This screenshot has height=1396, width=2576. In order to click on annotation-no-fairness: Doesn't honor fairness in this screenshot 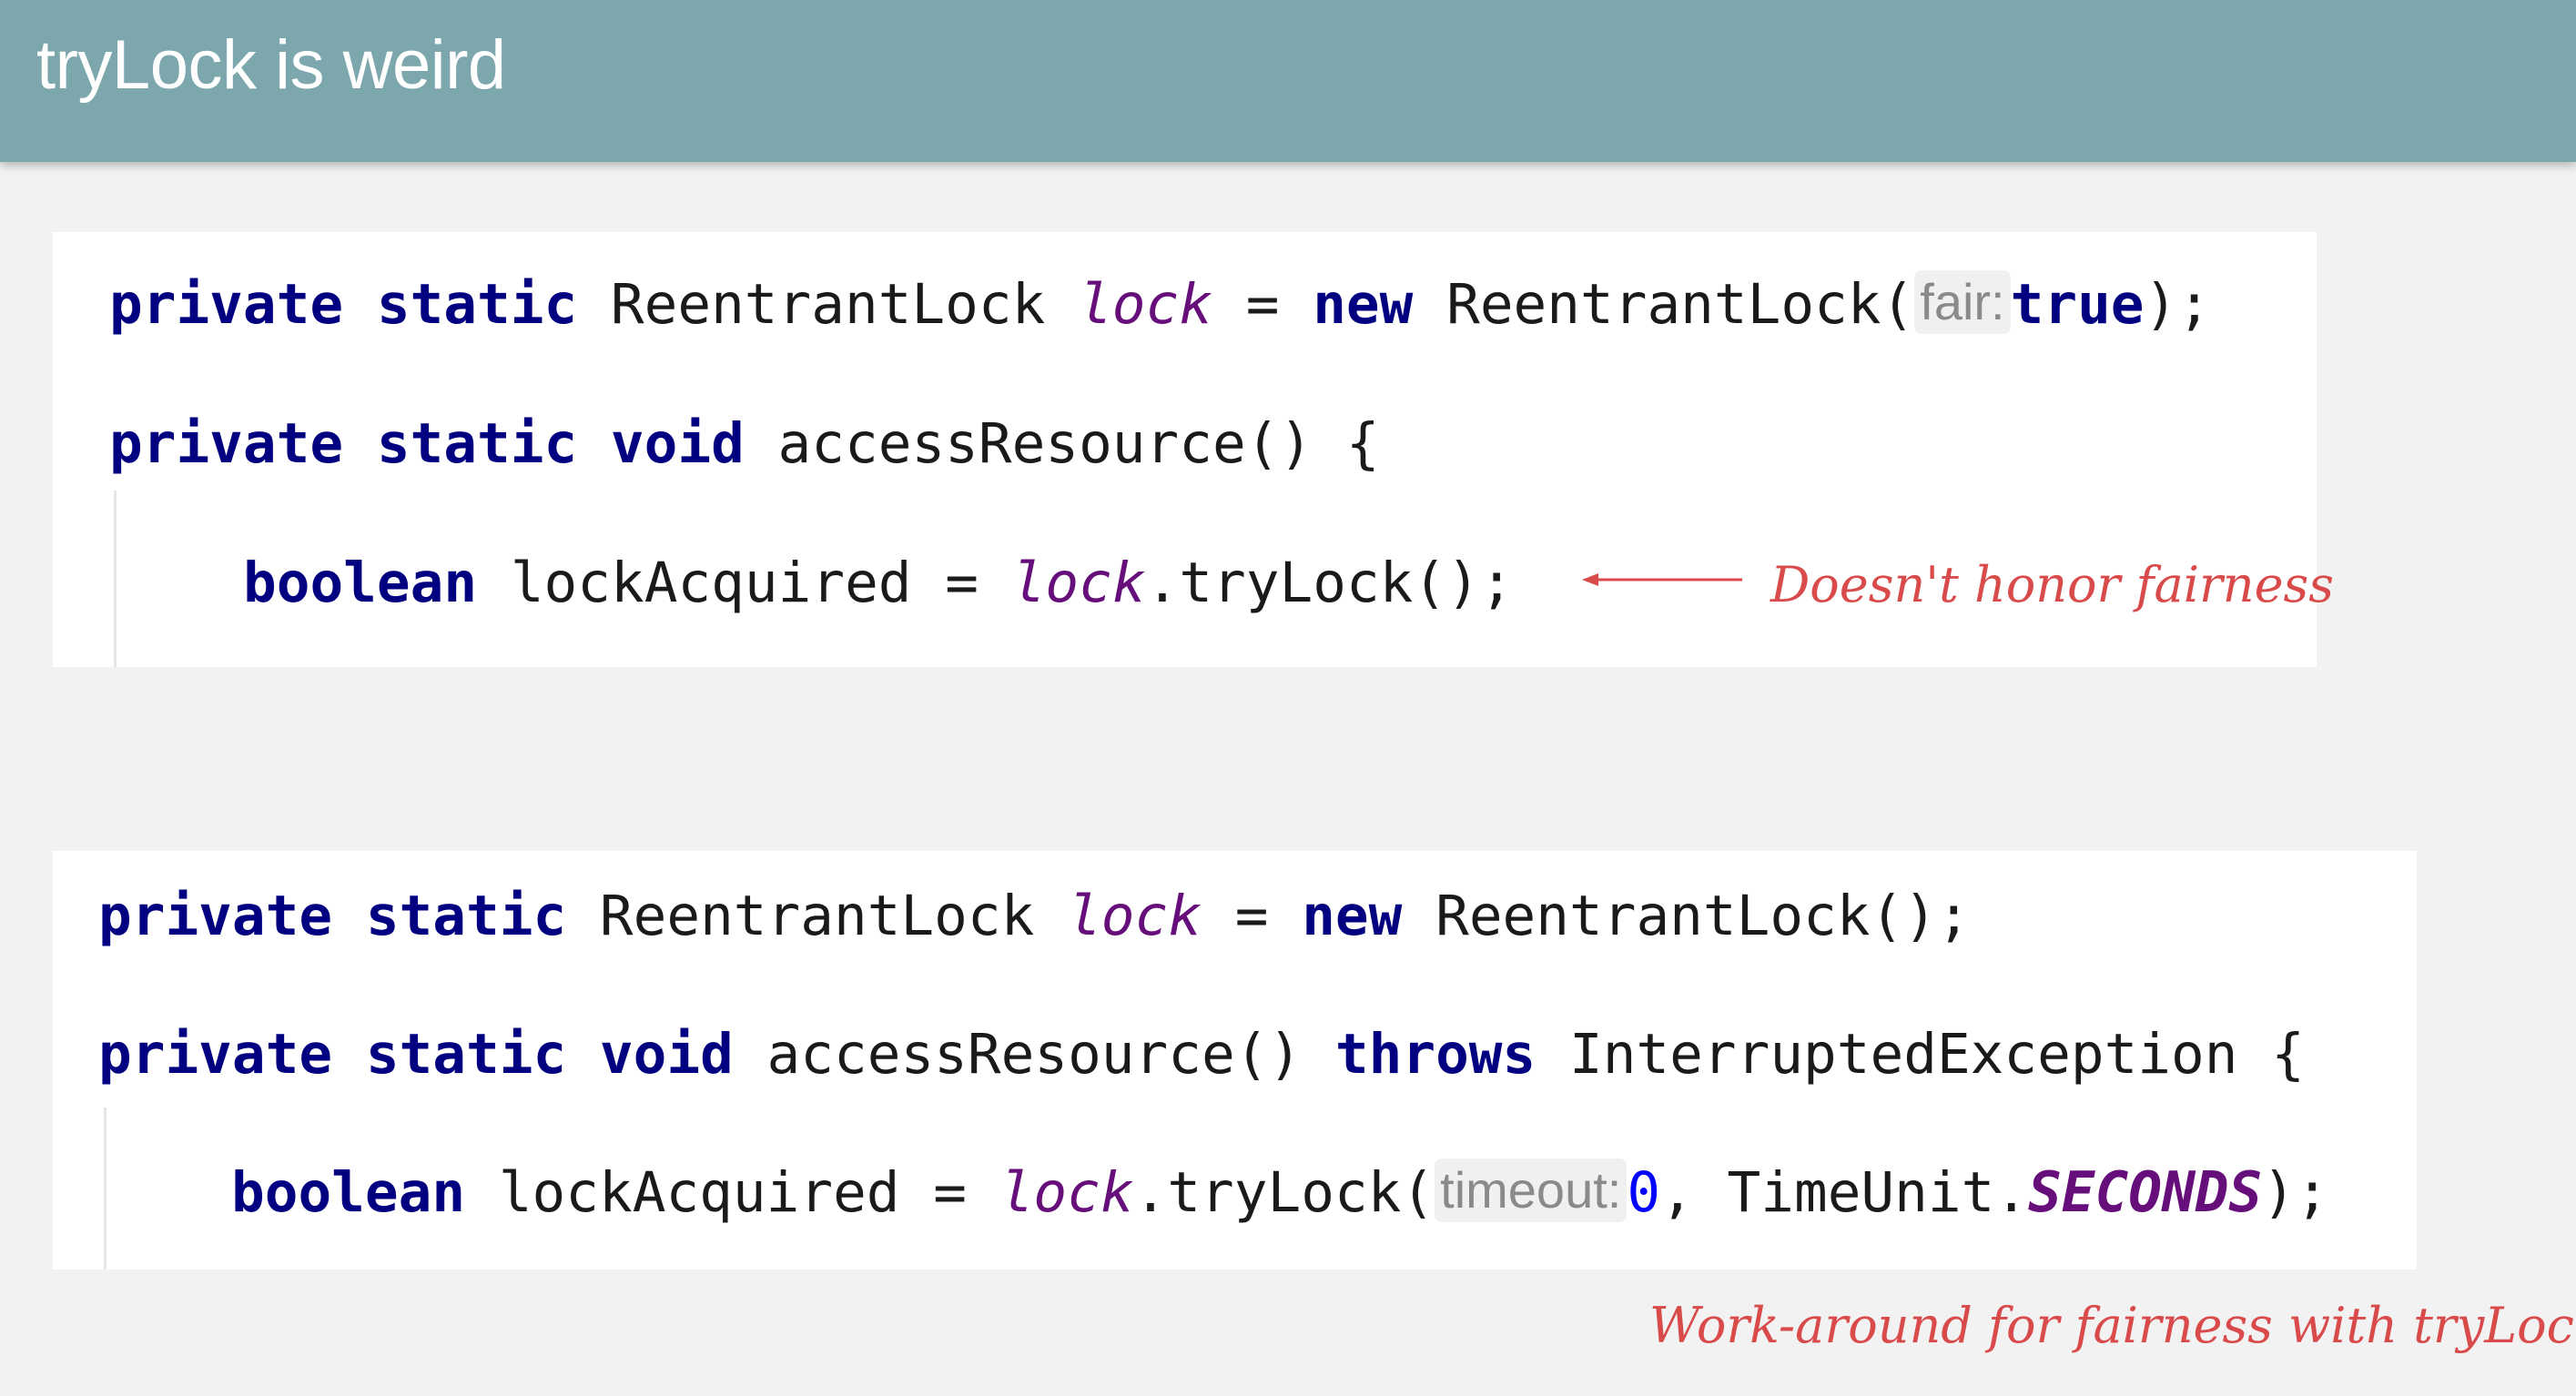, I will do `click(2052, 584)`.